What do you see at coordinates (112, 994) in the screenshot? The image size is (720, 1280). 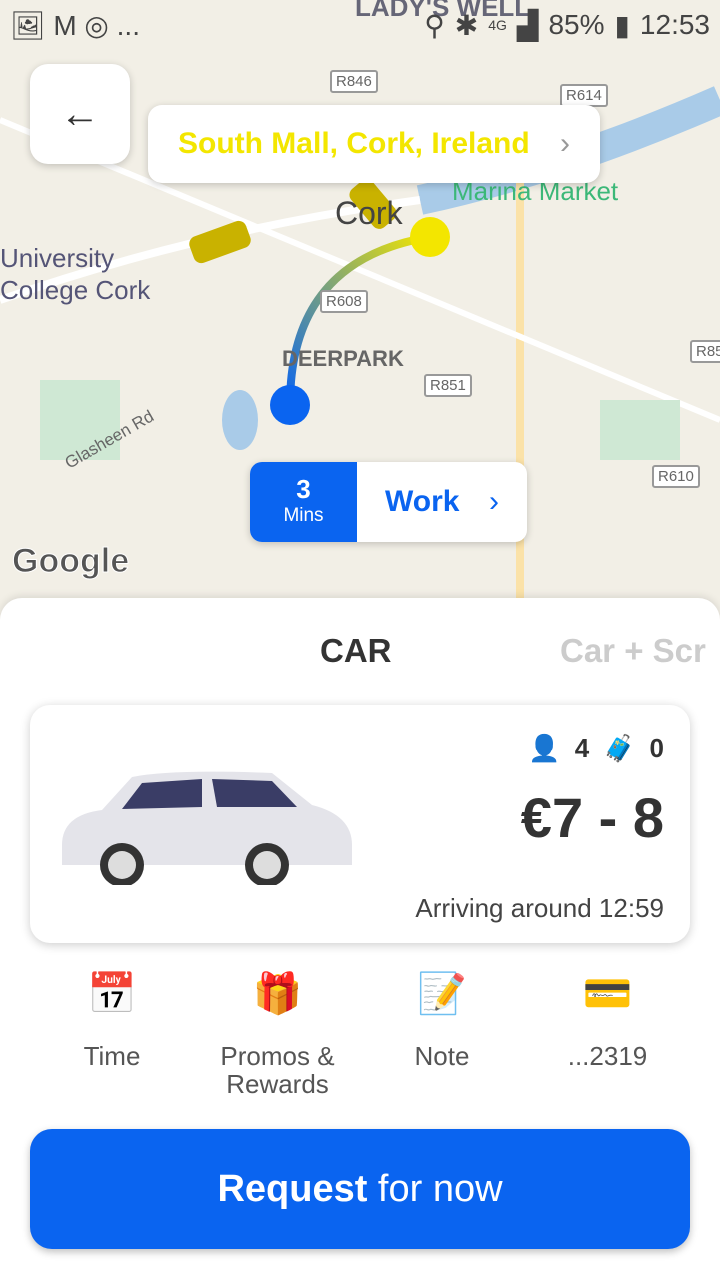 I see `calendar-clock-icon: 📅` at bounding box center [112, 994].